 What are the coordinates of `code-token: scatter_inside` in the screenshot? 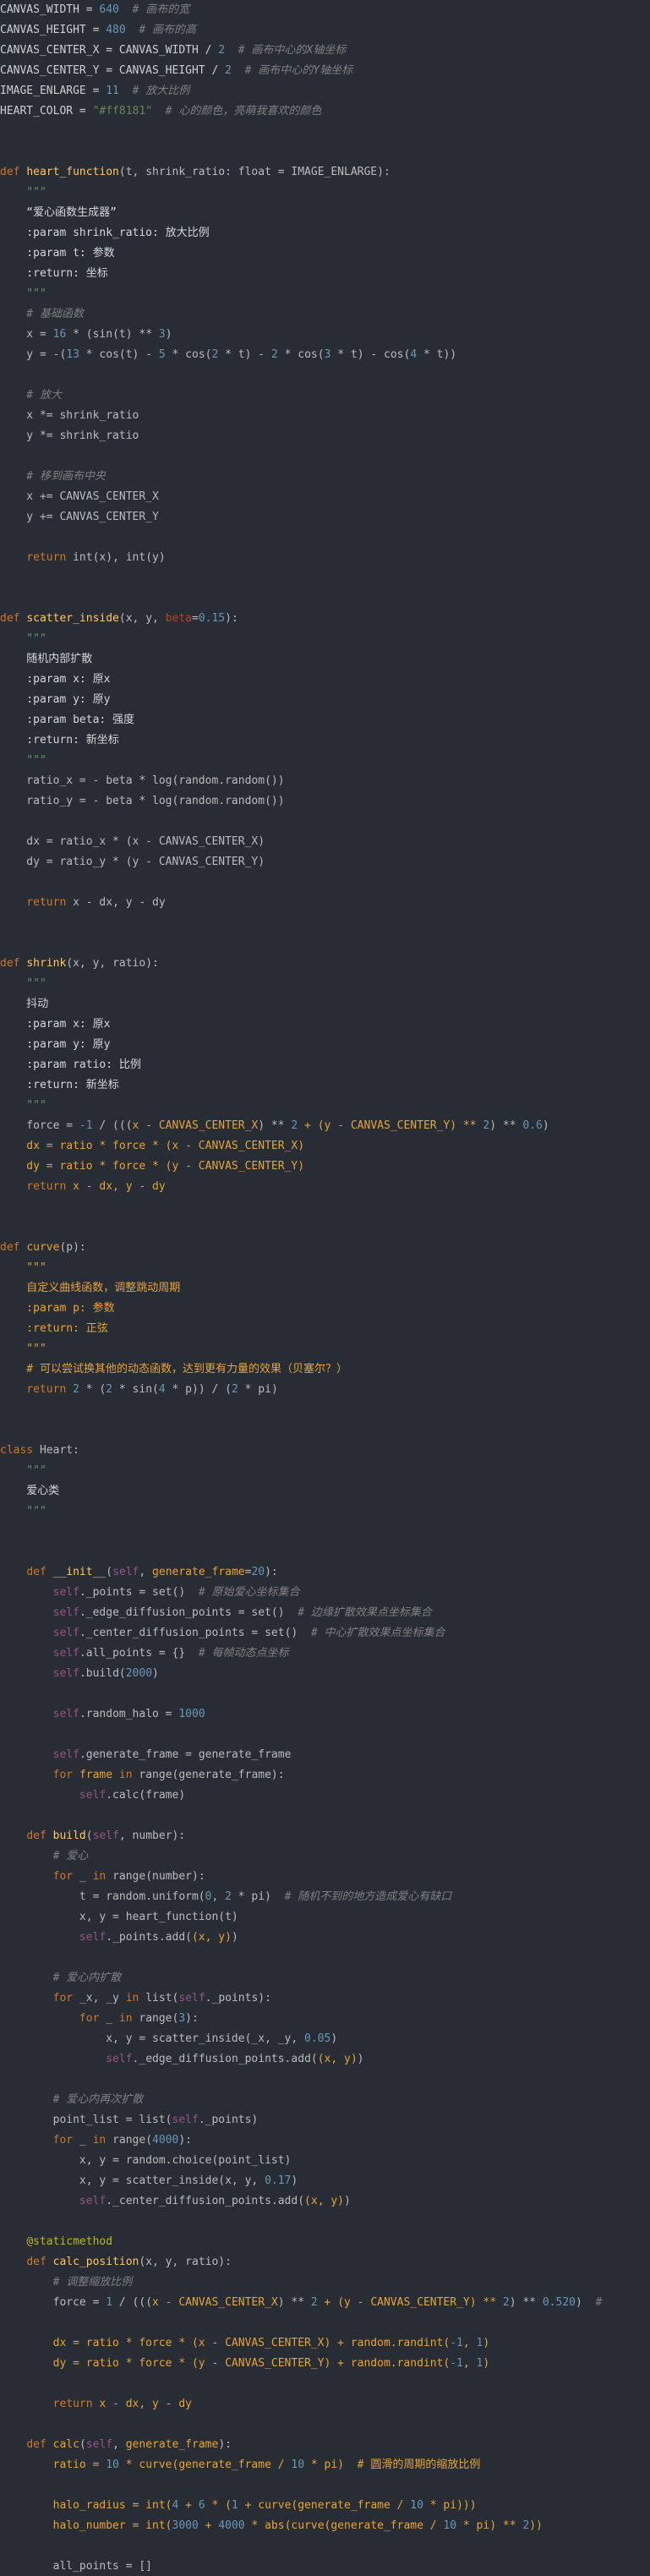 It's located at (72, 618).